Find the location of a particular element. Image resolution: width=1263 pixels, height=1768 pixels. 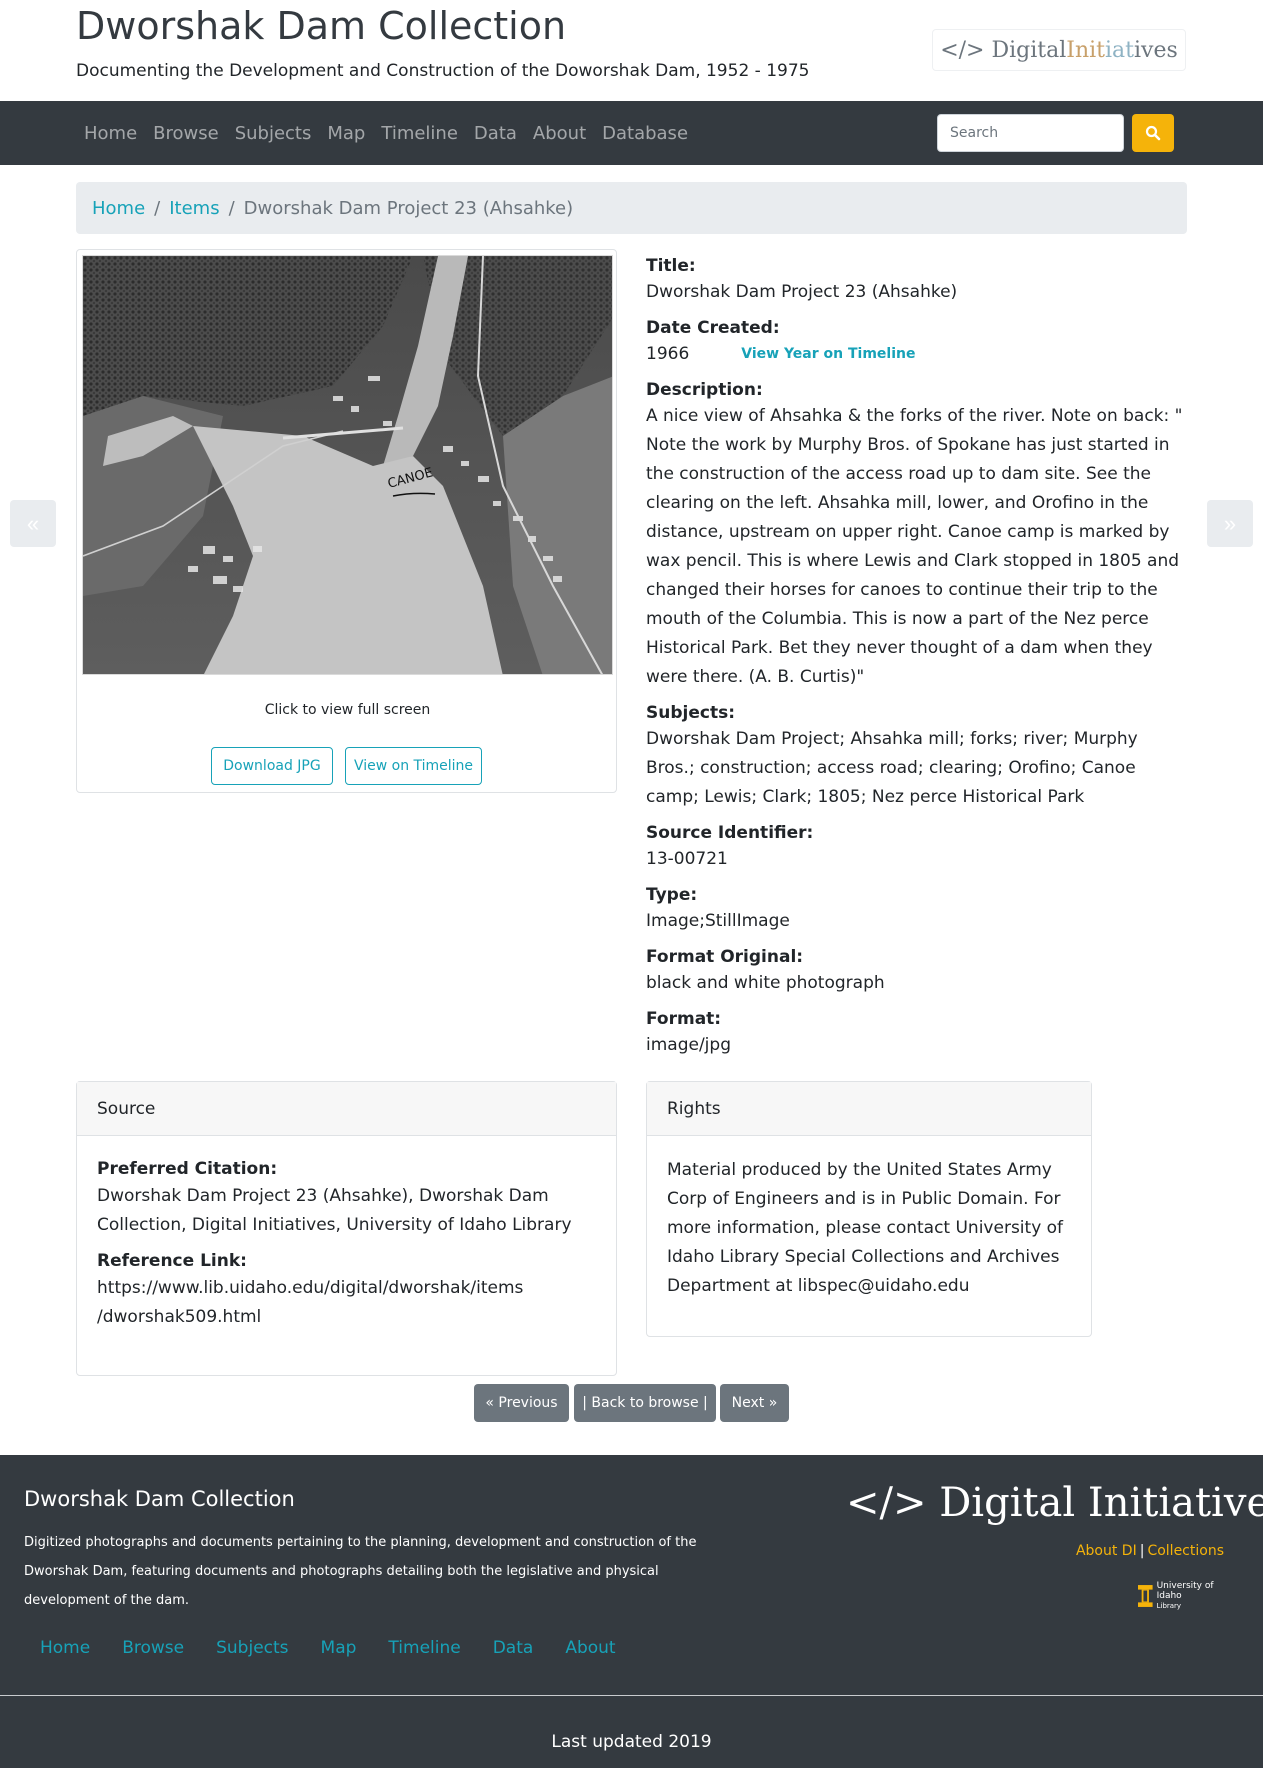

nav-timeline: Timeline is located at coordinates (419, 133).